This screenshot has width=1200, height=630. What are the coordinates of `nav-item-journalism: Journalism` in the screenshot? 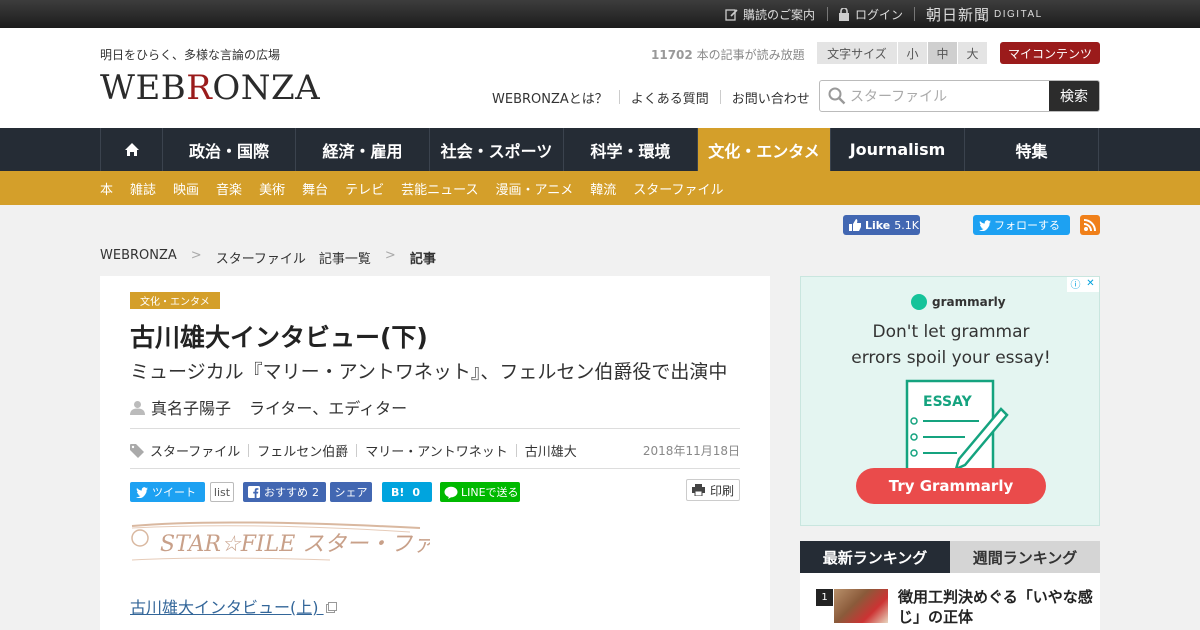 It's located at (898, 149).